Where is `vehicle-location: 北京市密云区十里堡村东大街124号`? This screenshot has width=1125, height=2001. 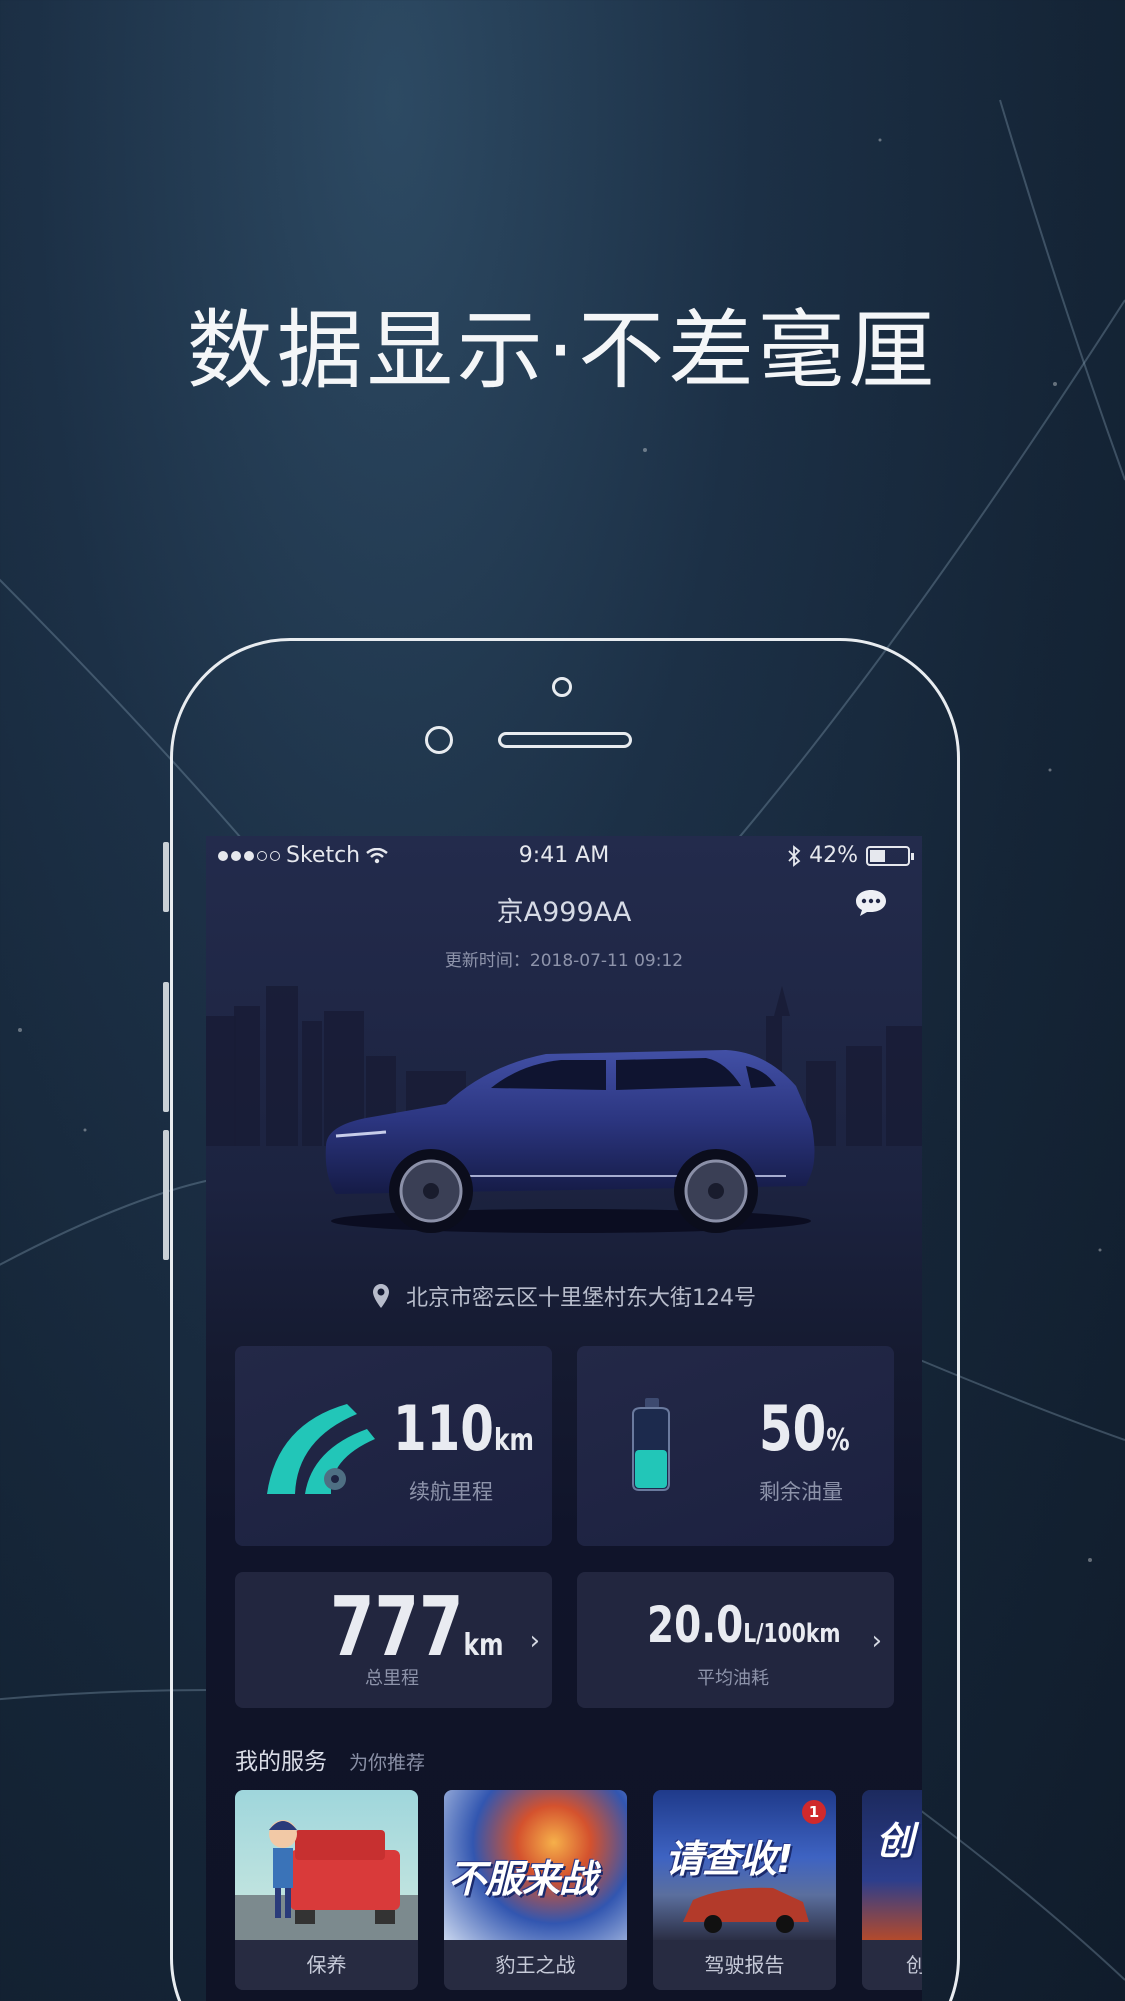 vehicle-location: 北京市密云区十里堡村东大街124号 is located at coordinates (564, 1296).